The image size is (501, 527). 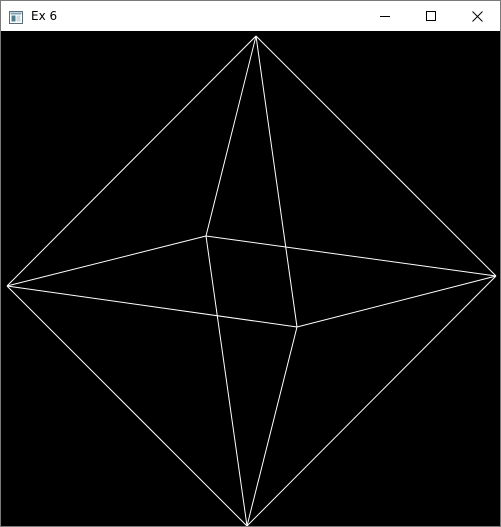 I want to click on title-bar: Ex 6, so click(x=250, y=16).